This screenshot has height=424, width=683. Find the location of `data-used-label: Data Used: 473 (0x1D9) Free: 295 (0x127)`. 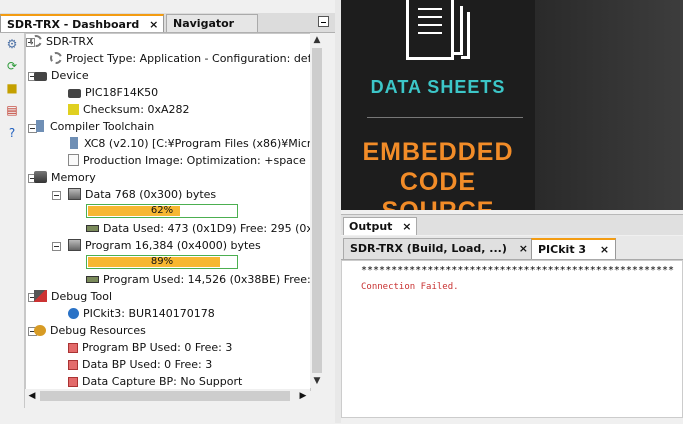

data-used-label: Data Used: 473 (0x1D9) Free: 295 (0x127) is located at coordinates (206, 228).